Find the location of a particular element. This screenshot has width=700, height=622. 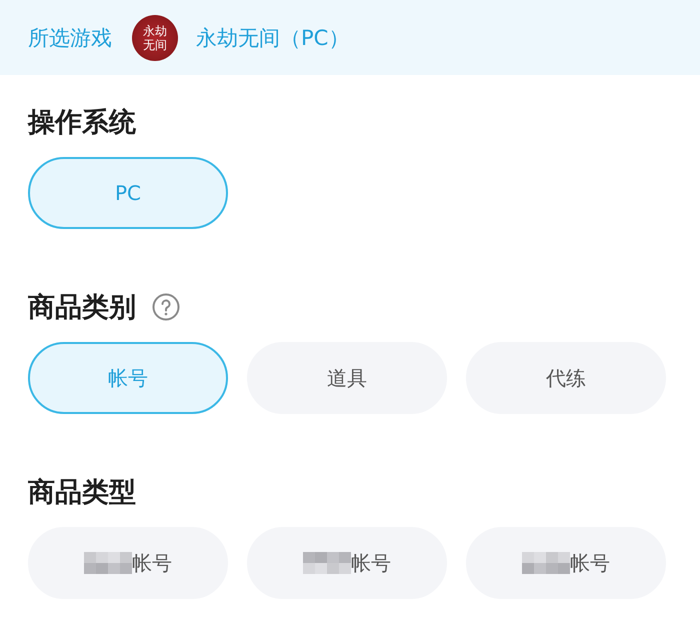

section-title: 操作系统 is located at coordinates (82, 123).